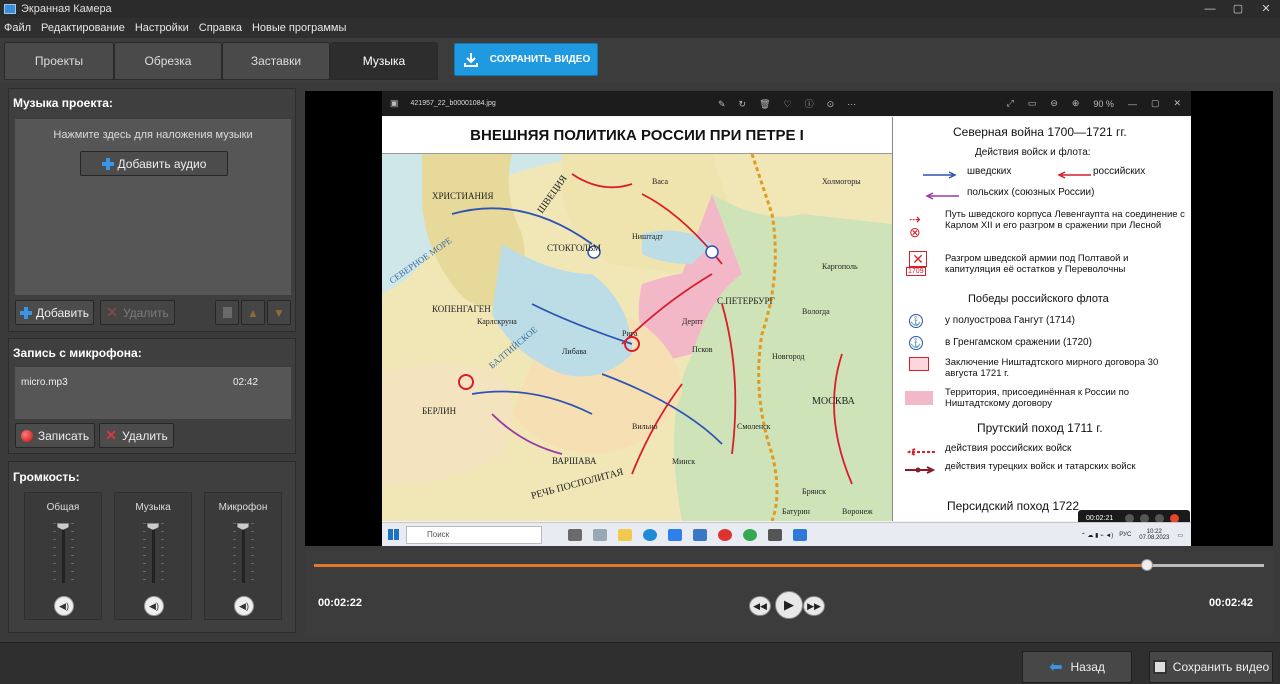 This screenshot has width=1280, height=684. Describe the element at coordinates (83, 28) in the screenshot. I see `menu-edit: Редактирование` at that location.